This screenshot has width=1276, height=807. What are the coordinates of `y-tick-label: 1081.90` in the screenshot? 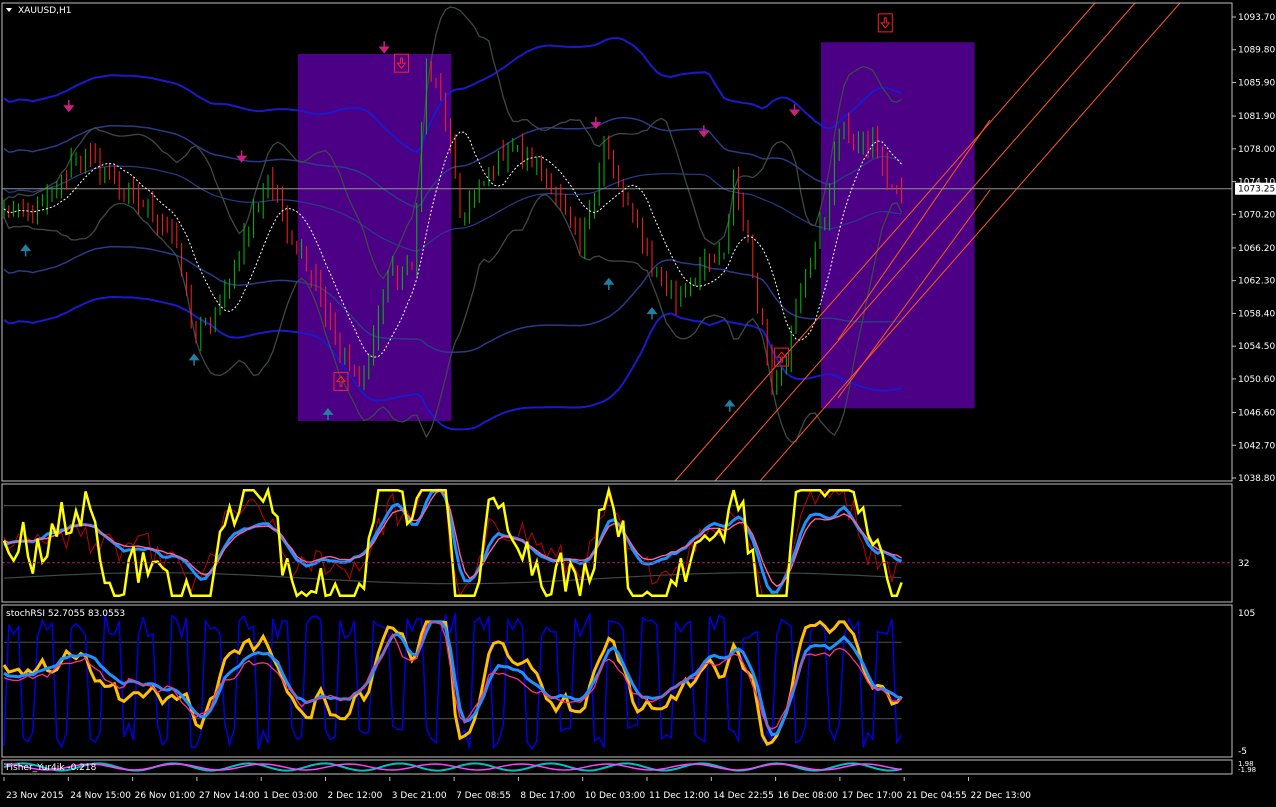 It's located at (1256, 117).